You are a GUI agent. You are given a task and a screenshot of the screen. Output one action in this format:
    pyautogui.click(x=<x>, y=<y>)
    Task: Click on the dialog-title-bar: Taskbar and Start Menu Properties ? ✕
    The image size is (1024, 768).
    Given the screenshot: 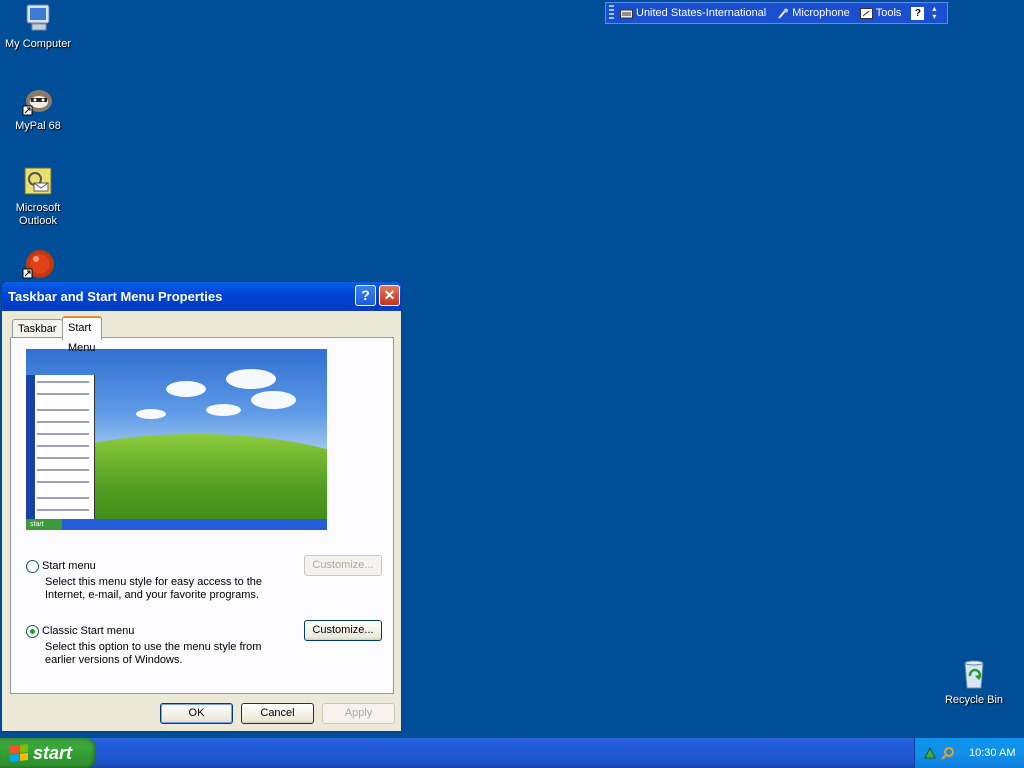 What is the action you would take?
    pyautogui.click(x=201, y=296)
    